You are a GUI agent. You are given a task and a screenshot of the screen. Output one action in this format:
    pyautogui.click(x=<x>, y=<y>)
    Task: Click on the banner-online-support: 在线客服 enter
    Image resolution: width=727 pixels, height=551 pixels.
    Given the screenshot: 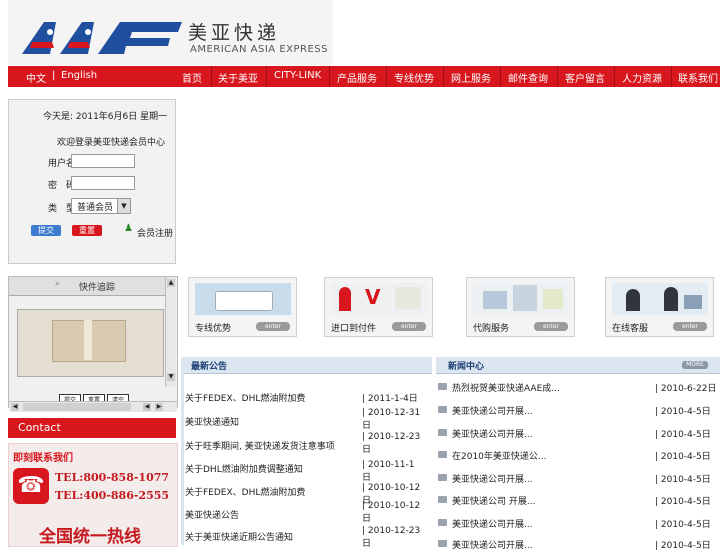 What is the action you would take?
    pyautogui.click(x=659, y=307)
    